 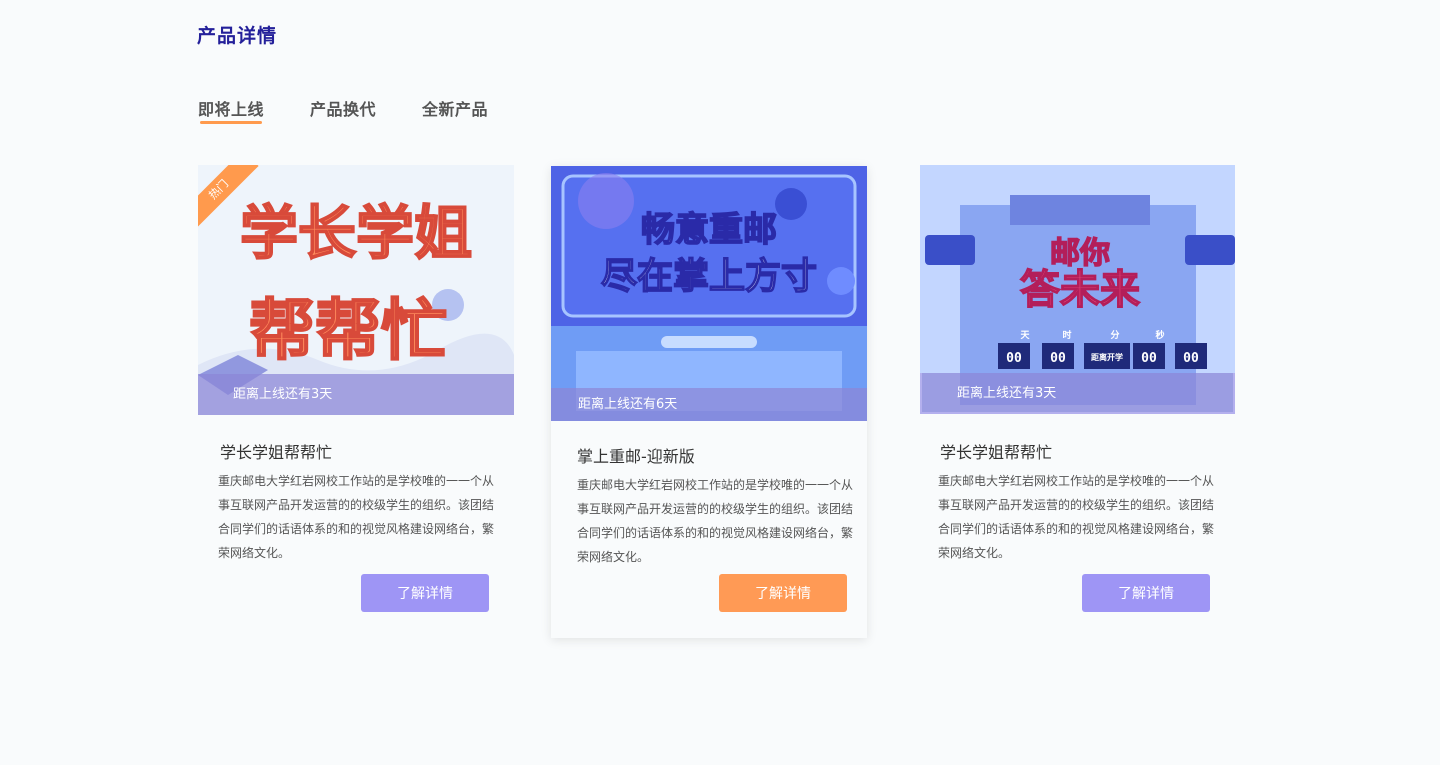 What do you see at coordinates (1107, 357) in the screenshot?
I see `banner-timer-caption: 距离开学` at bounding box center [1107, 357].